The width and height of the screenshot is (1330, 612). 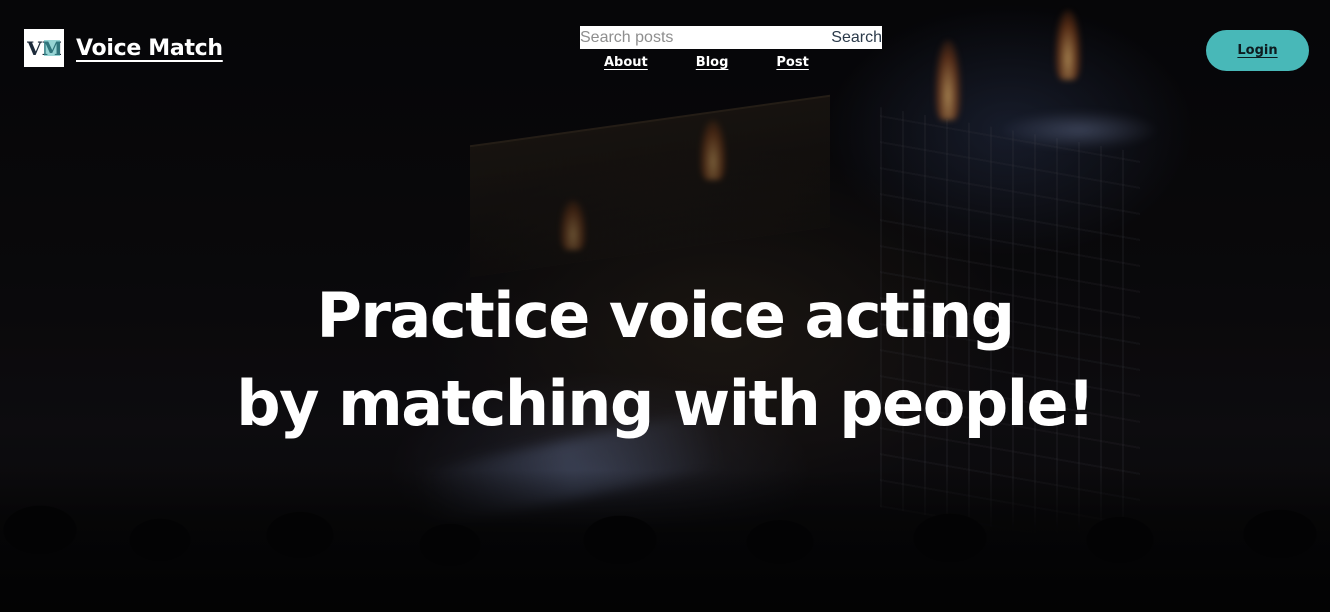 I want to click on brand-name: Voice Match, so click(x=149, y=48).